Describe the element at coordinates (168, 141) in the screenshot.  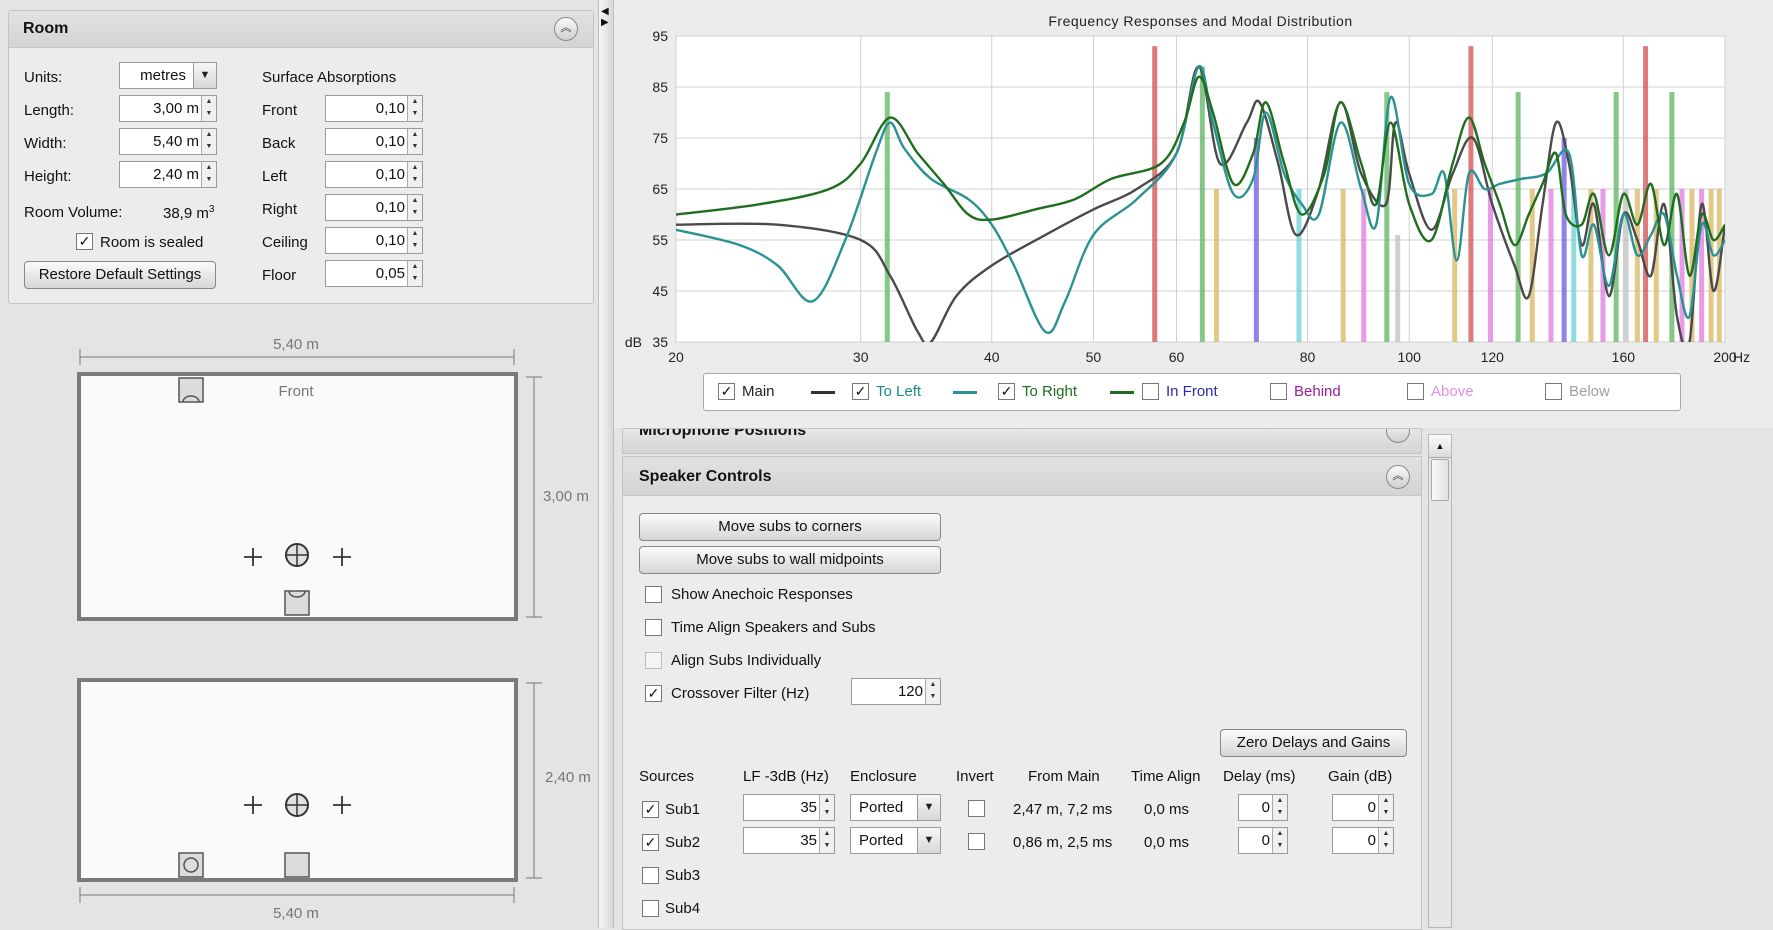
I see `width-spinner: 5,40 m ▲ ▼` at that location.